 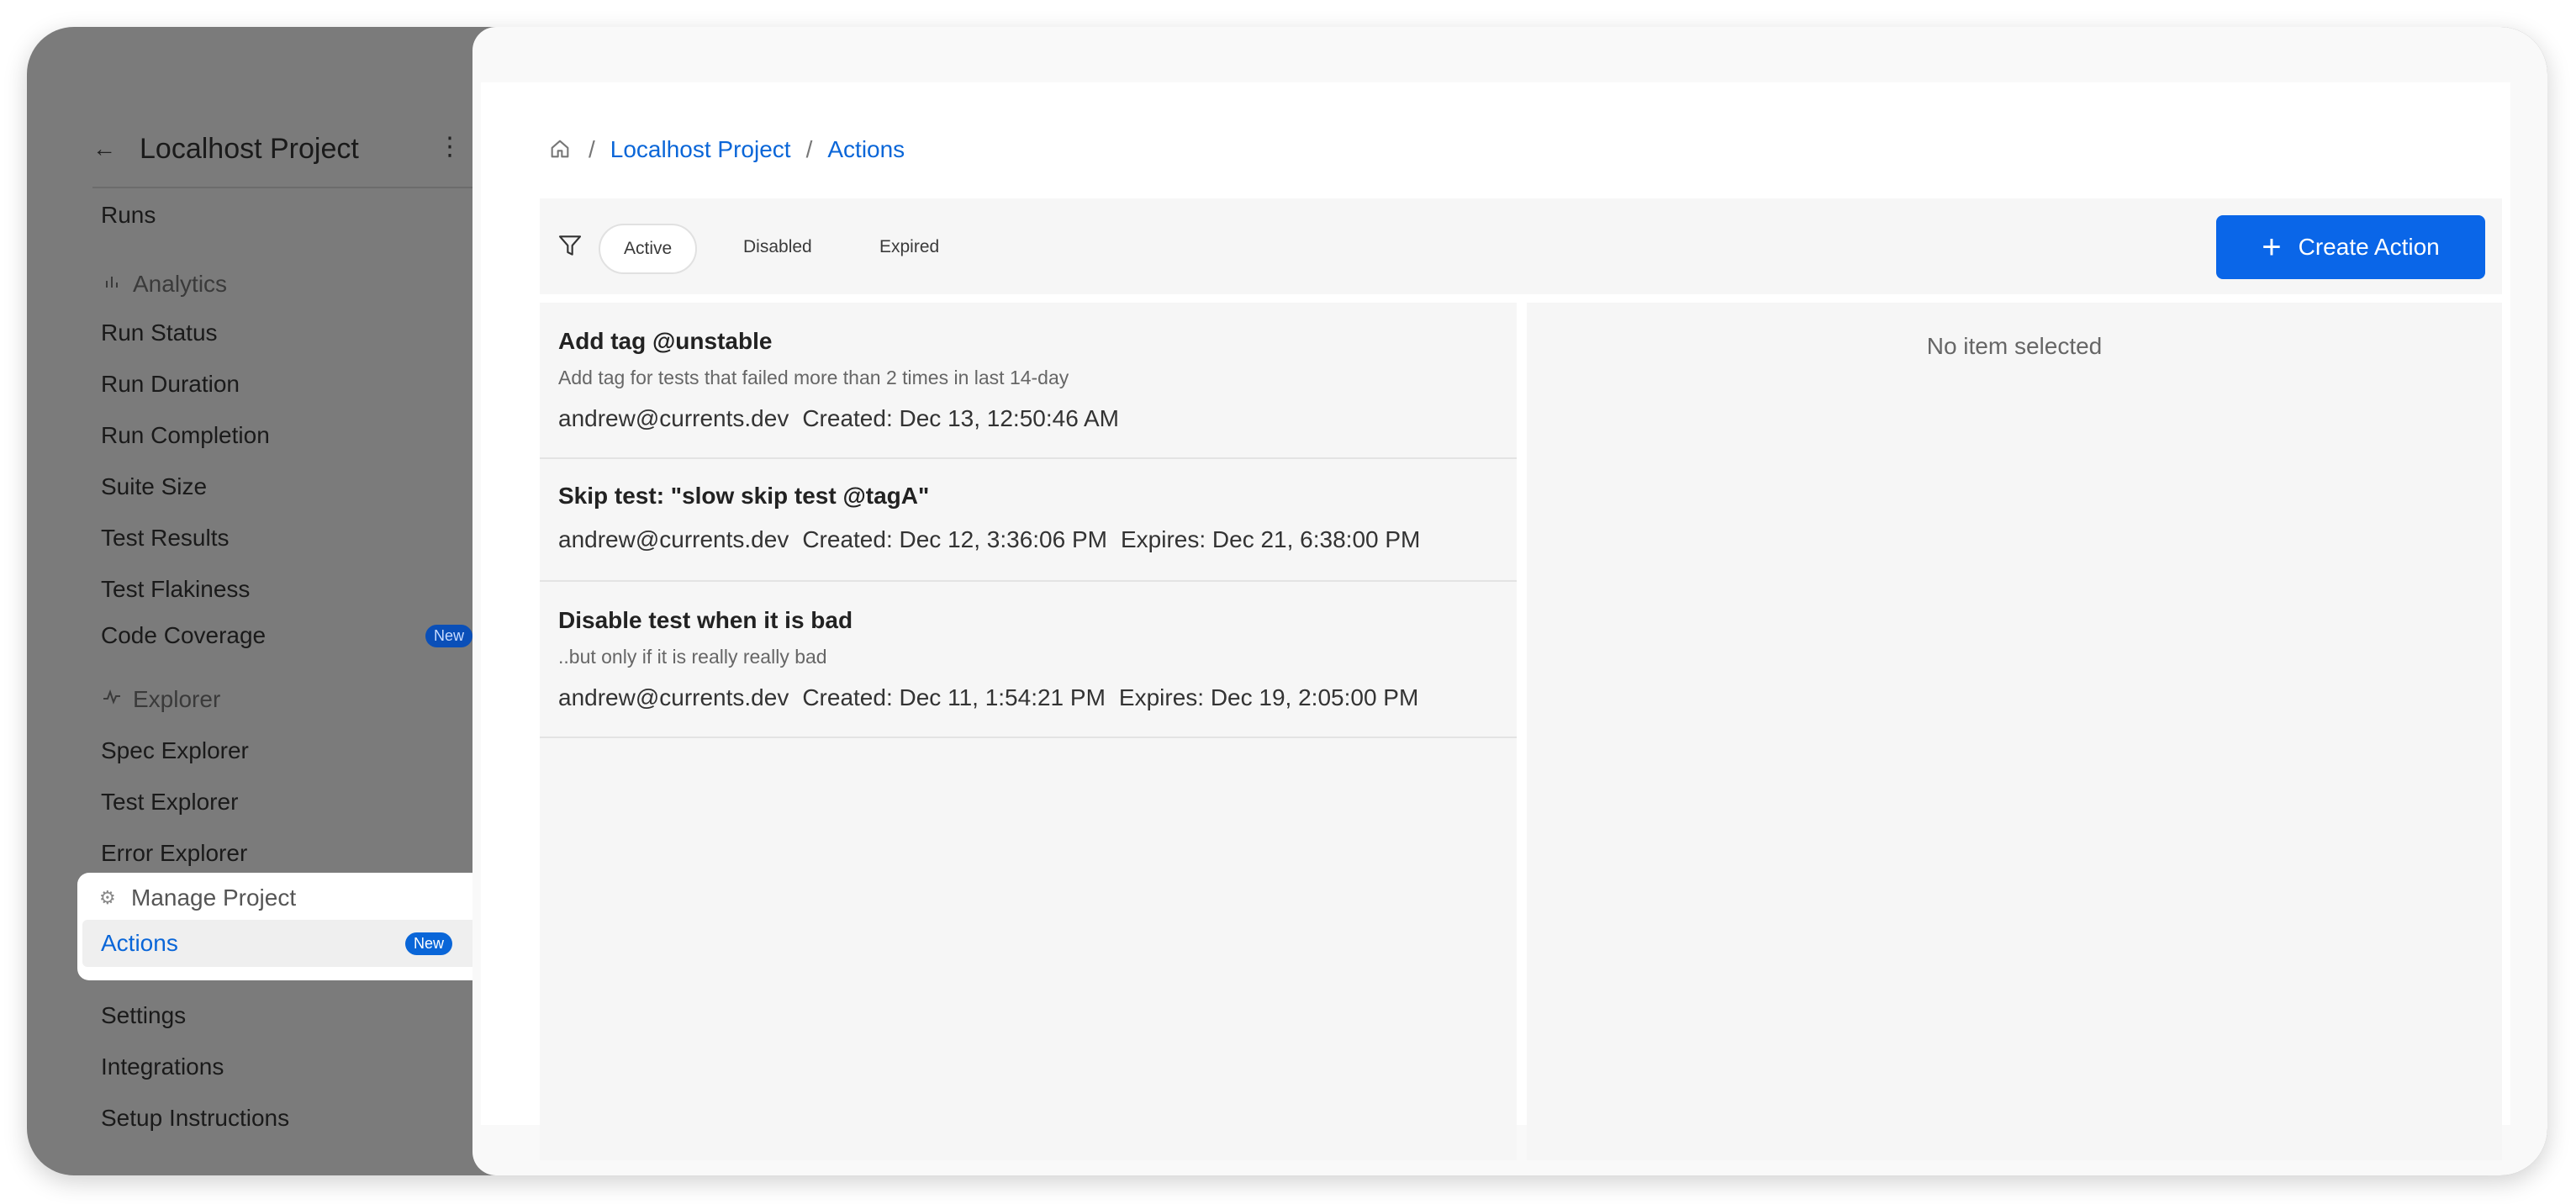 I want to click on sidebar-item-run-status: Run Status, so click(x=160, y=332).